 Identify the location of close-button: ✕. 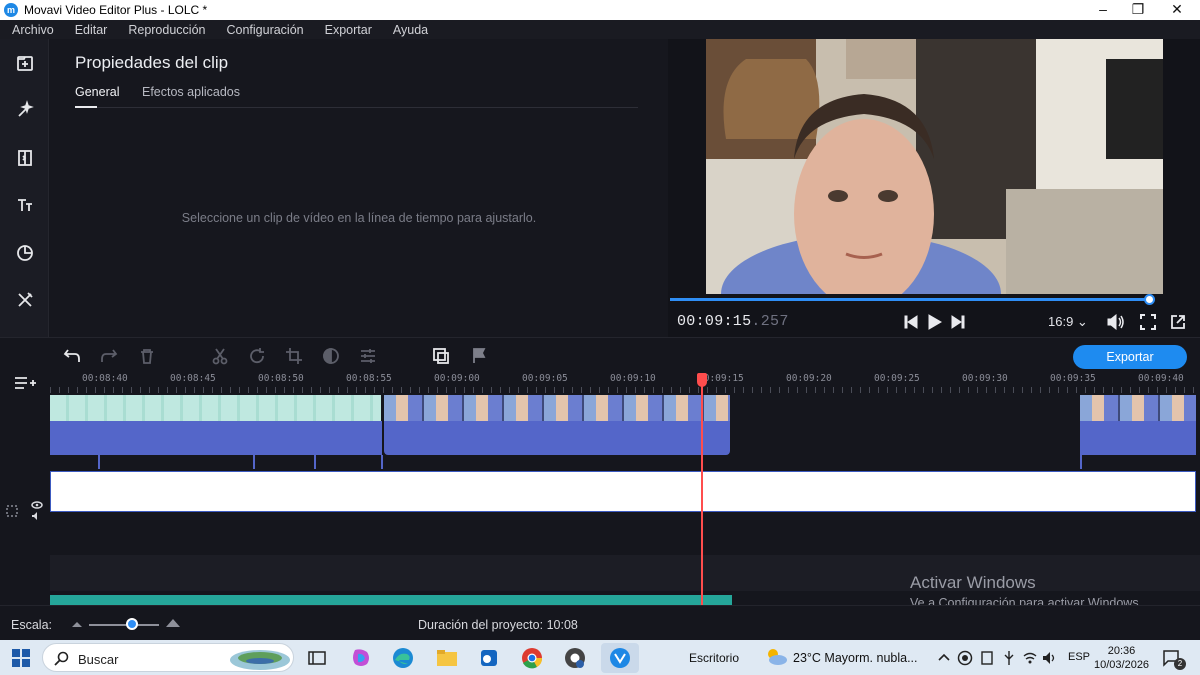
(1177, 10).